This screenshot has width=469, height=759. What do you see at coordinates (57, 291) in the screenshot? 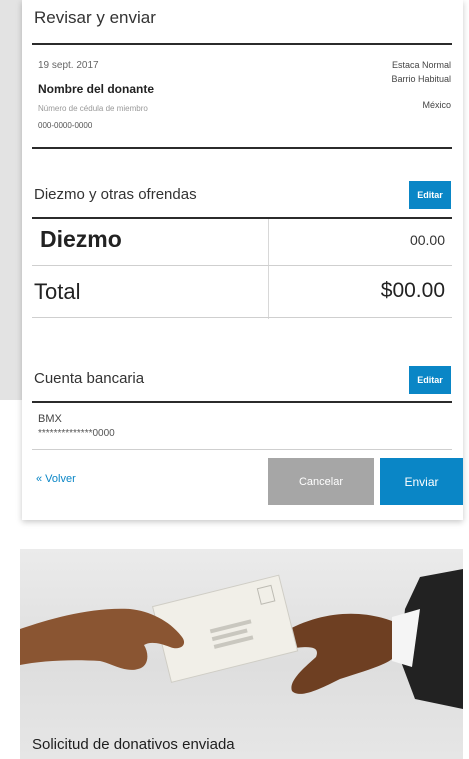
I see `total-label: Total` at bounding box center [57, 291].